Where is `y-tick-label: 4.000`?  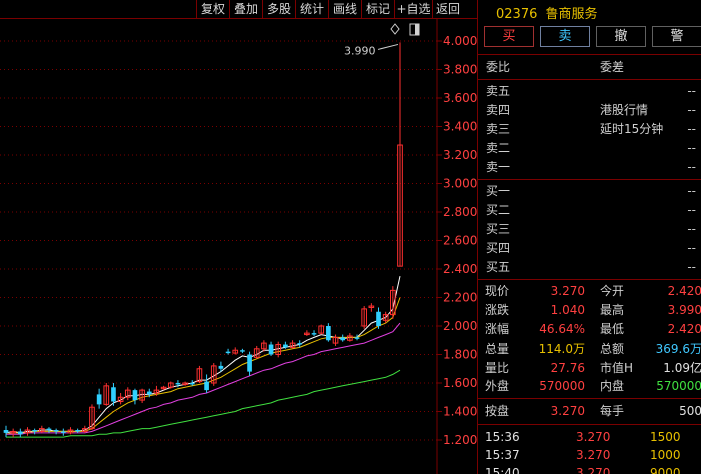 y-tick-label: 4.000 is located at coordinates (460, 41).